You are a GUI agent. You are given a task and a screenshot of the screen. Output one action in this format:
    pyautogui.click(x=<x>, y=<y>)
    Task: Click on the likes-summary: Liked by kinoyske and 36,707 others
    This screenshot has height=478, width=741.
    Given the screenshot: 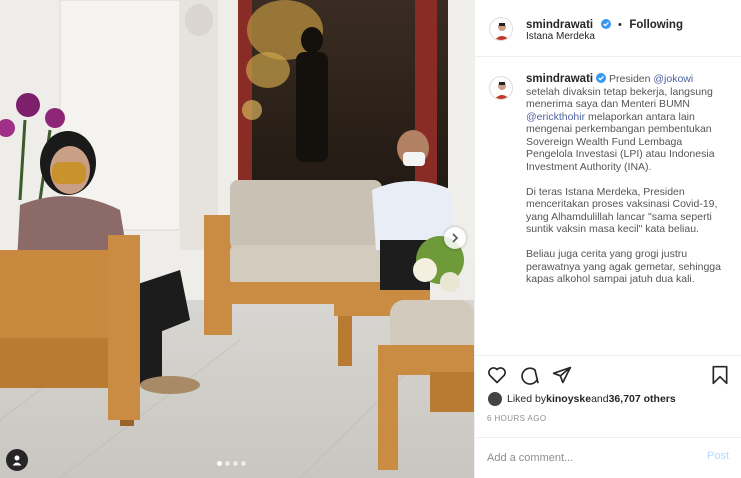 What is the action you would take?
    pyautogui.click(x=581, y=399)
    